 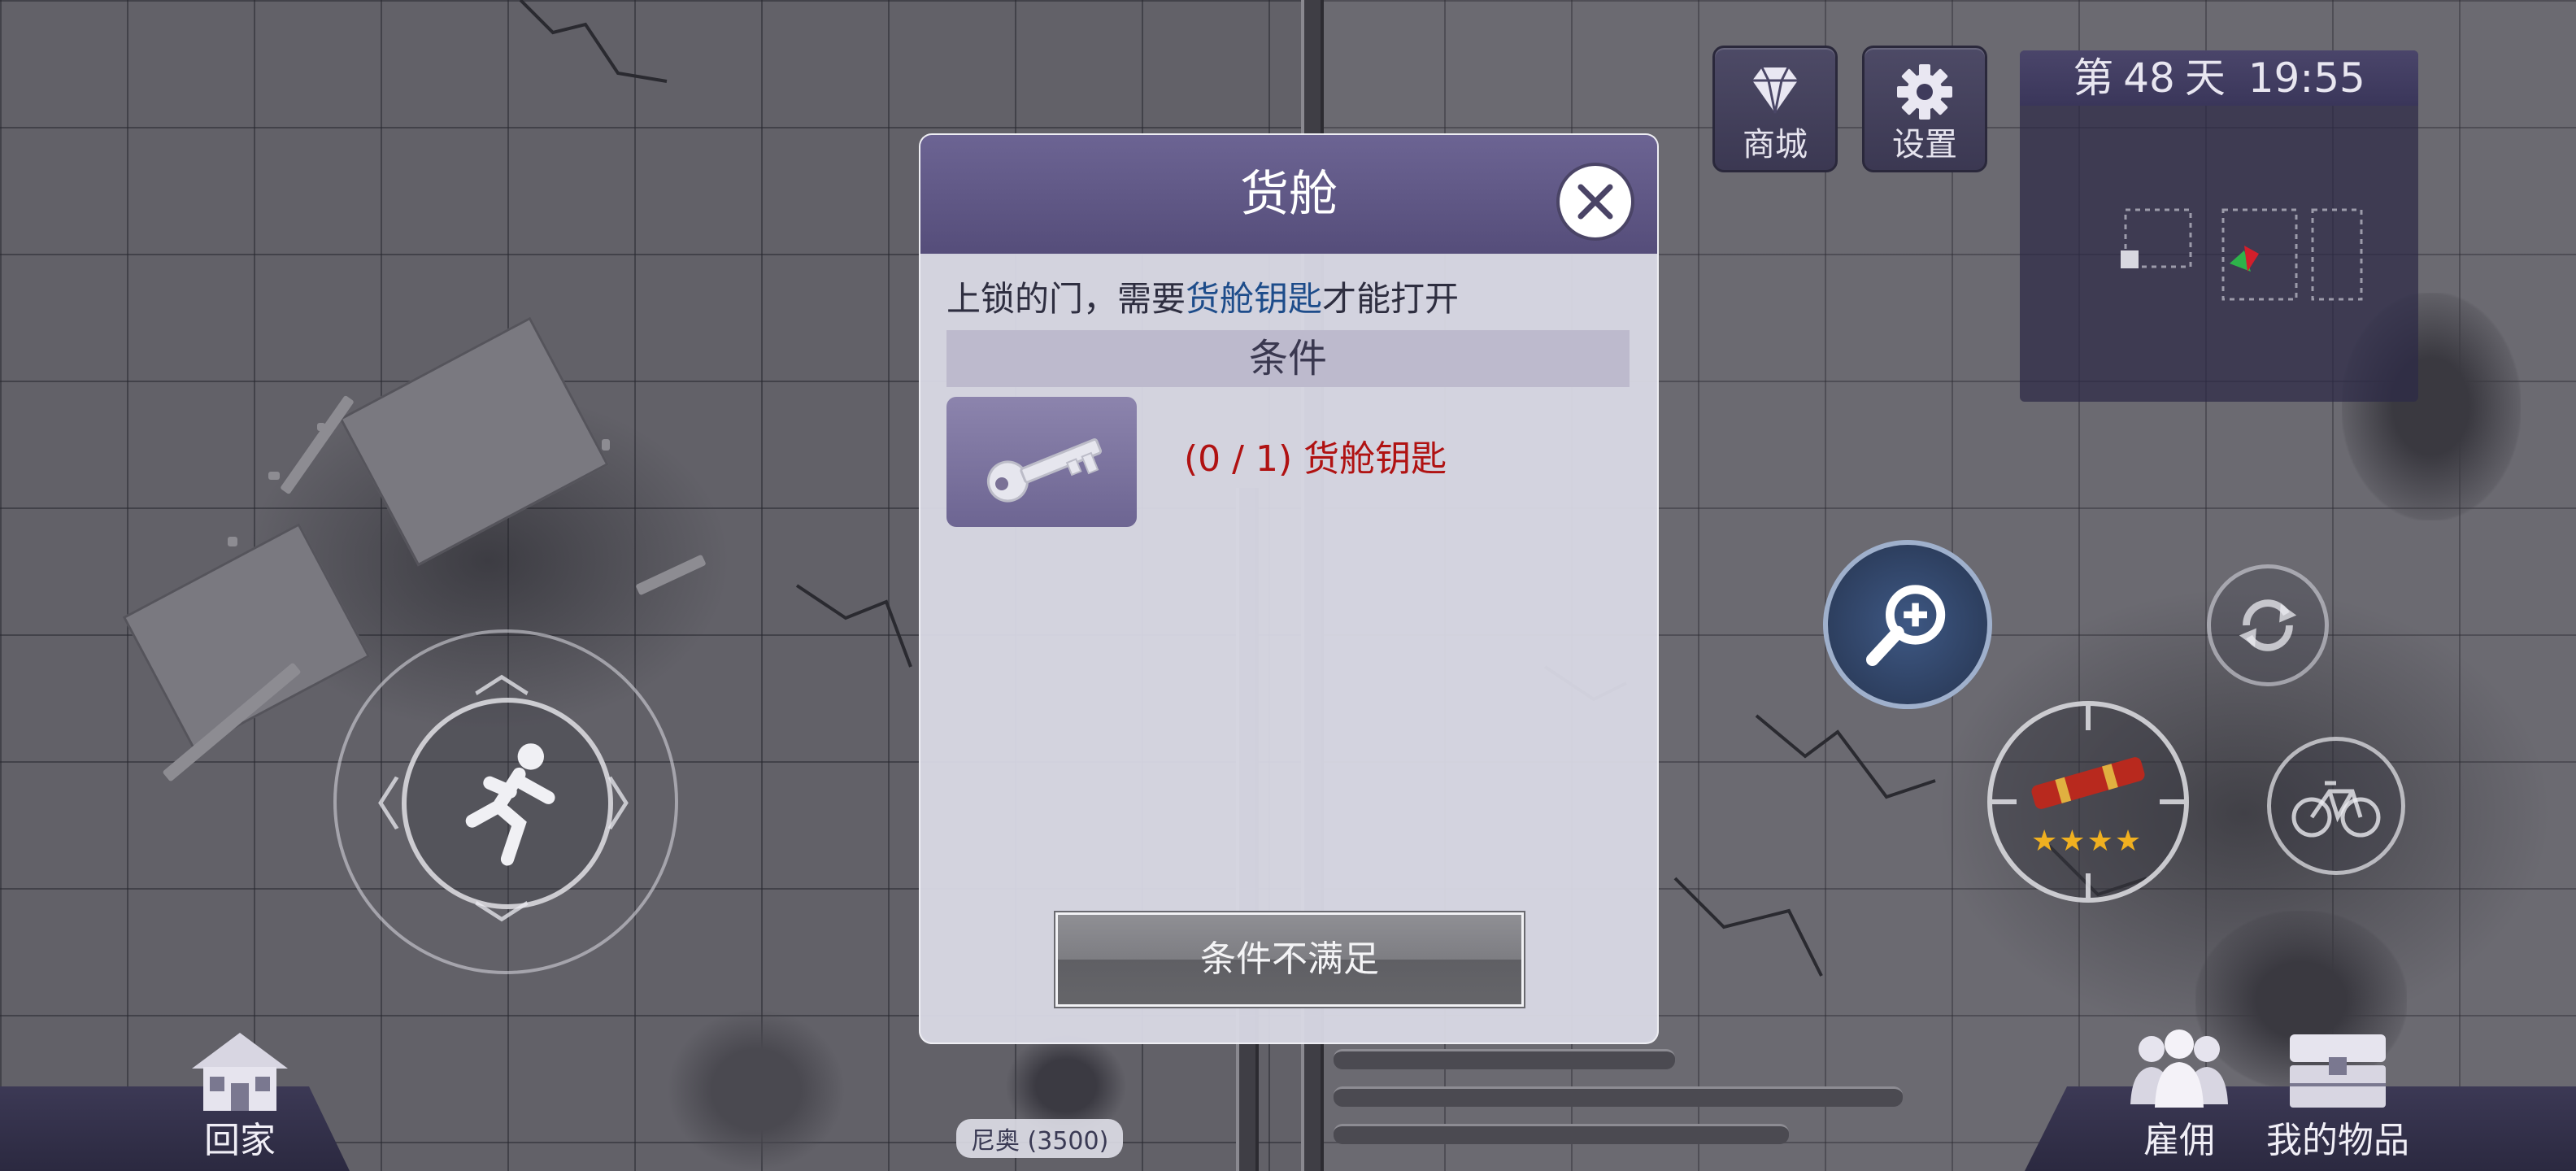 What do you see at coordinates (240, 1140) in the screenshot?
I see `home-label: 回家` at bounding box center [240, 1140].